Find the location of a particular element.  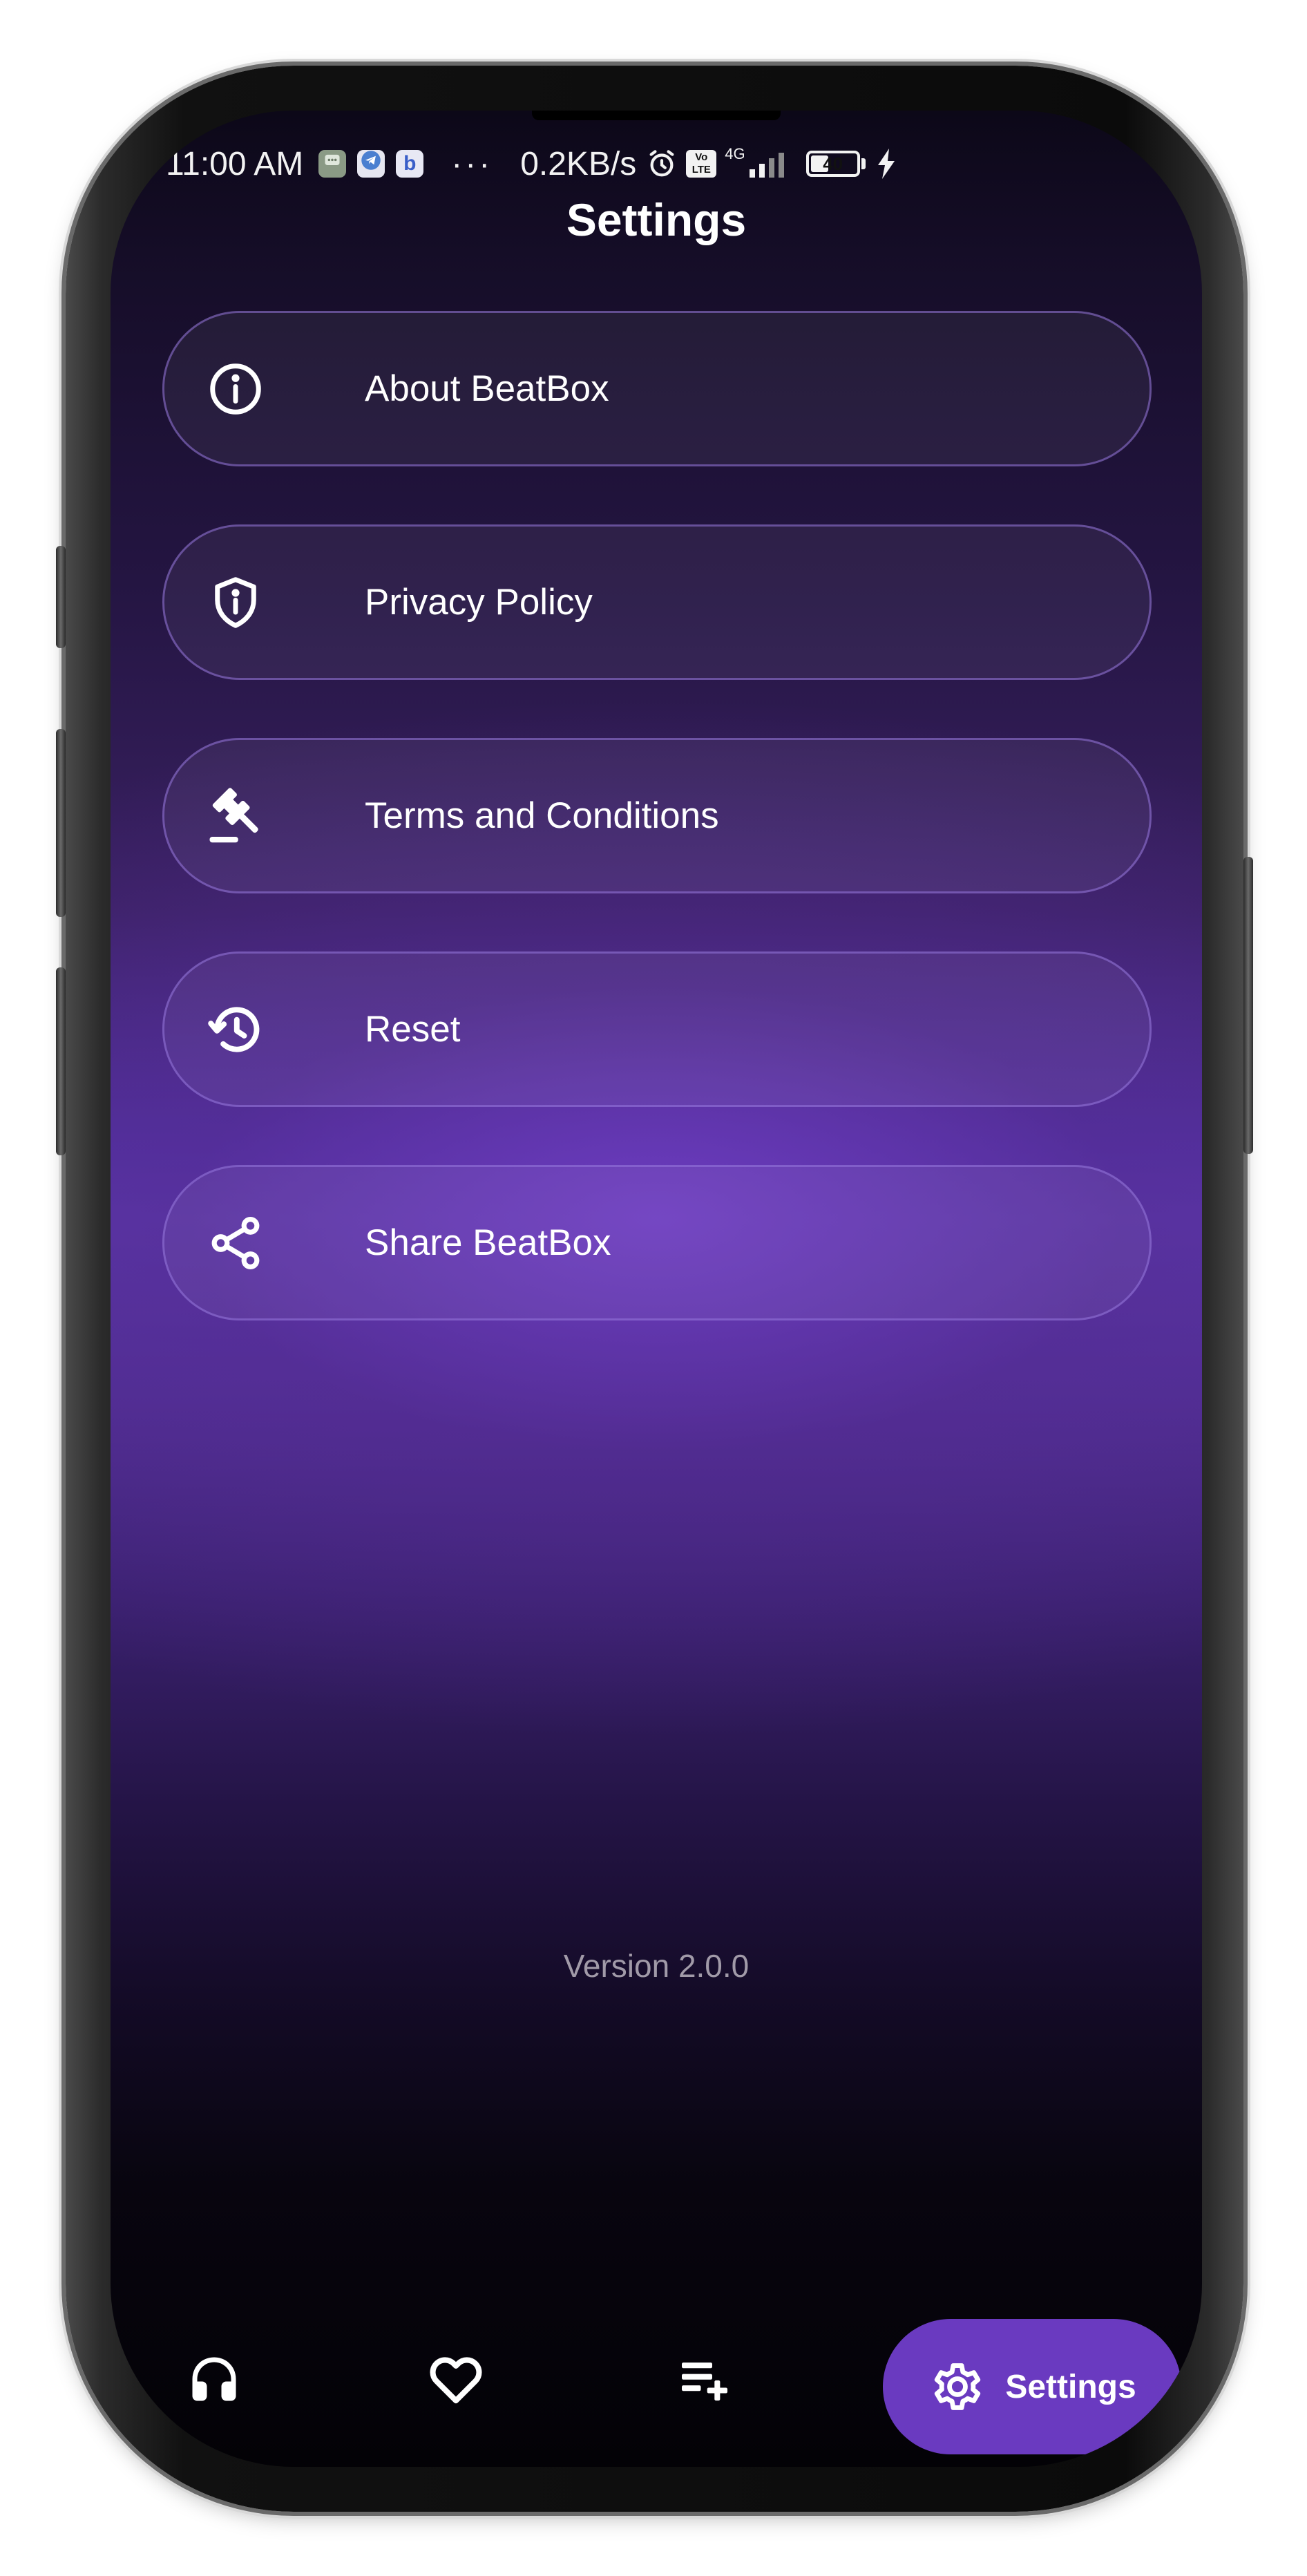

page-title: Settings is located at coordinates (656, 219).